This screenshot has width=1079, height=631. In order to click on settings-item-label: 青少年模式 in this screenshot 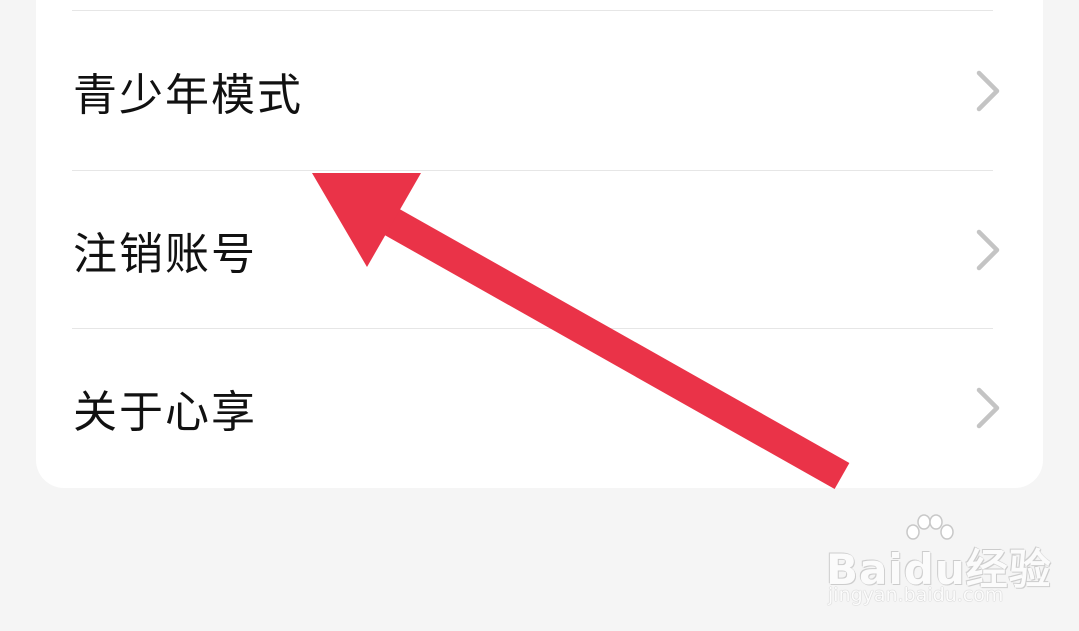, I will do `click(188, 95)`.